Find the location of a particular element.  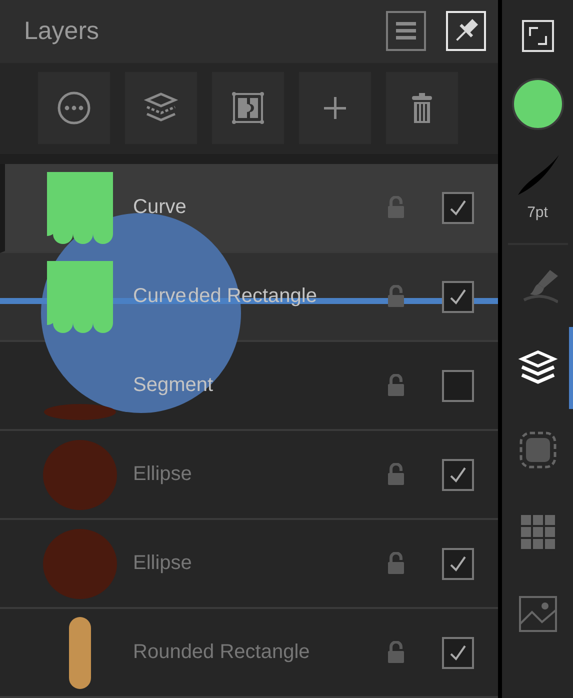

image-icon is located at coordinates (538, 614).